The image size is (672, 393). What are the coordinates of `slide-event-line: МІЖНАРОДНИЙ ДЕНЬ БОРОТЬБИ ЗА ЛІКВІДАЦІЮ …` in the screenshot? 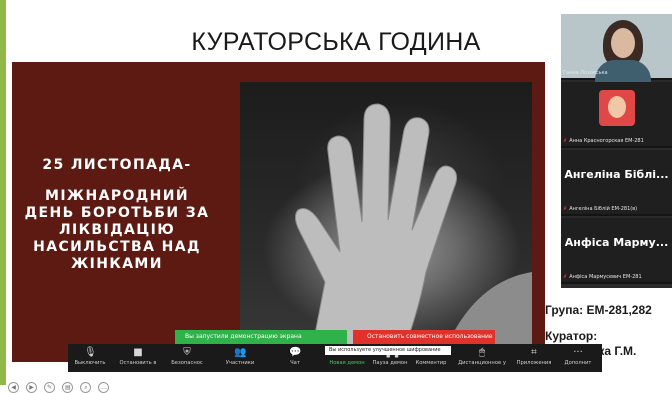 It's located at (117, 230).